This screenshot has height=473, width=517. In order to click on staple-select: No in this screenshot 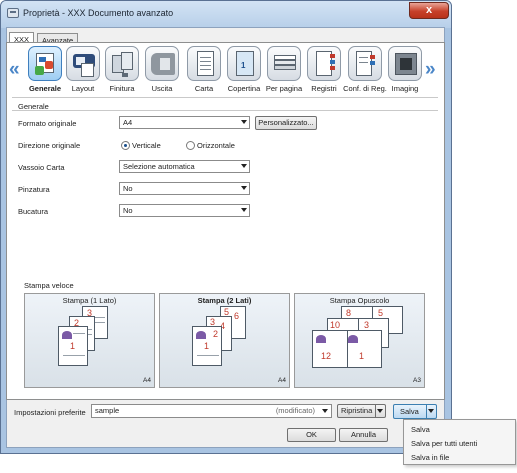, I will do `click(184, 188)`.